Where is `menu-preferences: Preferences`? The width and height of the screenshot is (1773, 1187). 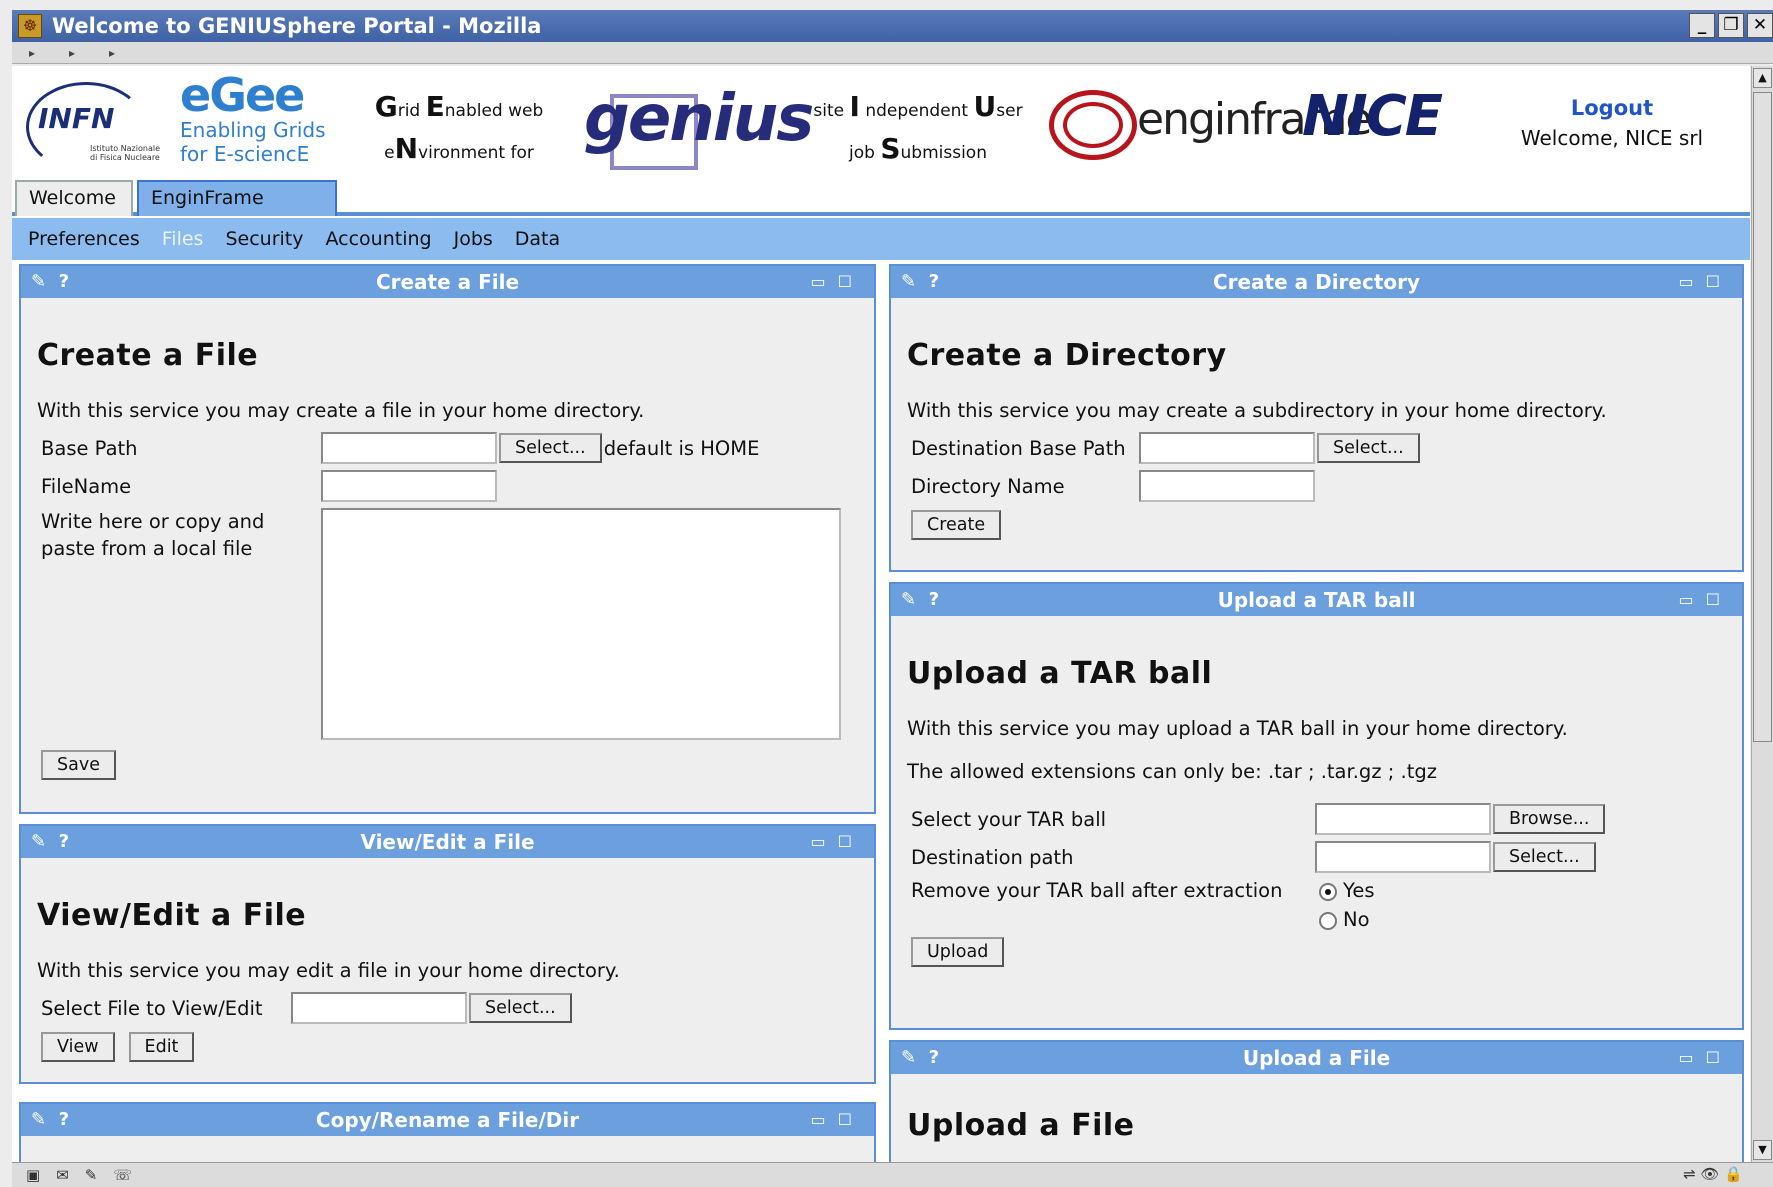
menu-preferences: Preferences is located at coordinates (84, 239).